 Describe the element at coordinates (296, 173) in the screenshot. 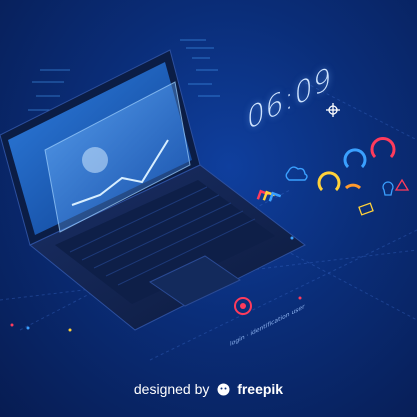

I see `cloud-icon` at that location.